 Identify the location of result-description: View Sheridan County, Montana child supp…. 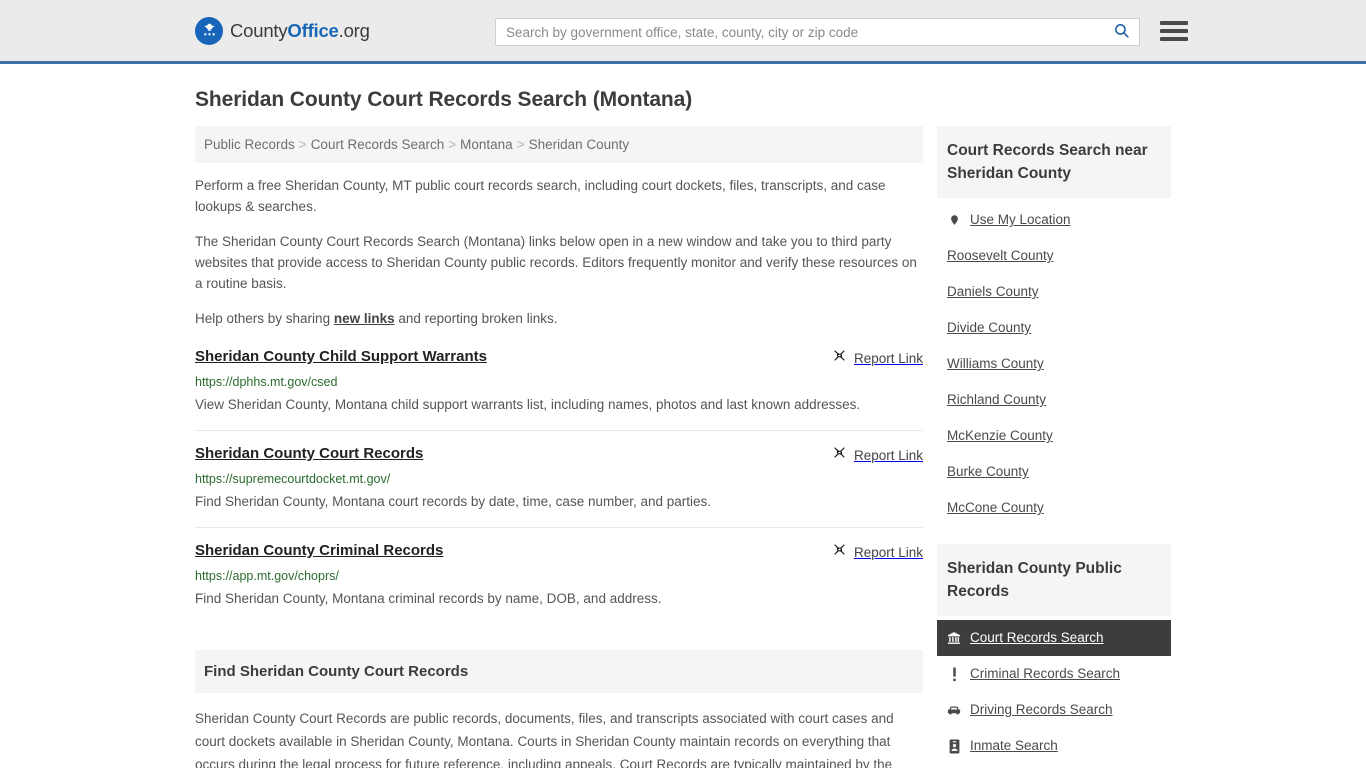
(528, 404).